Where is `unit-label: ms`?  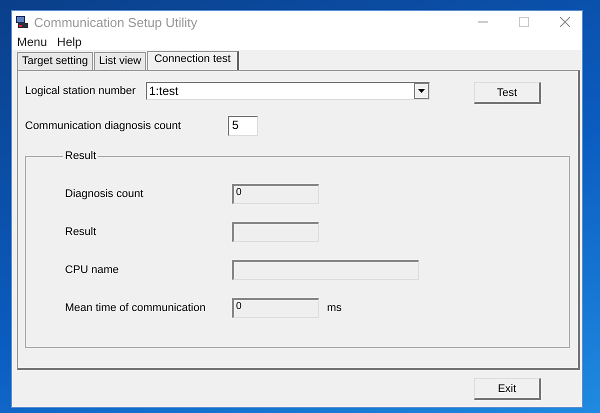 unit-label: ms is located at coordinates (334, 308).